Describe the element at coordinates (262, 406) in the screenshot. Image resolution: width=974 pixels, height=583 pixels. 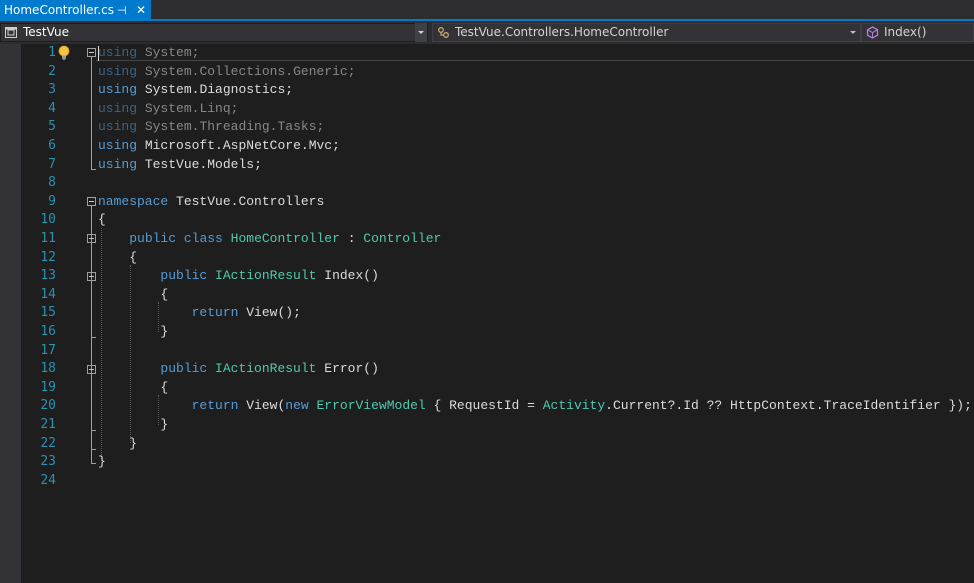
I see `code-token: View` at that location.